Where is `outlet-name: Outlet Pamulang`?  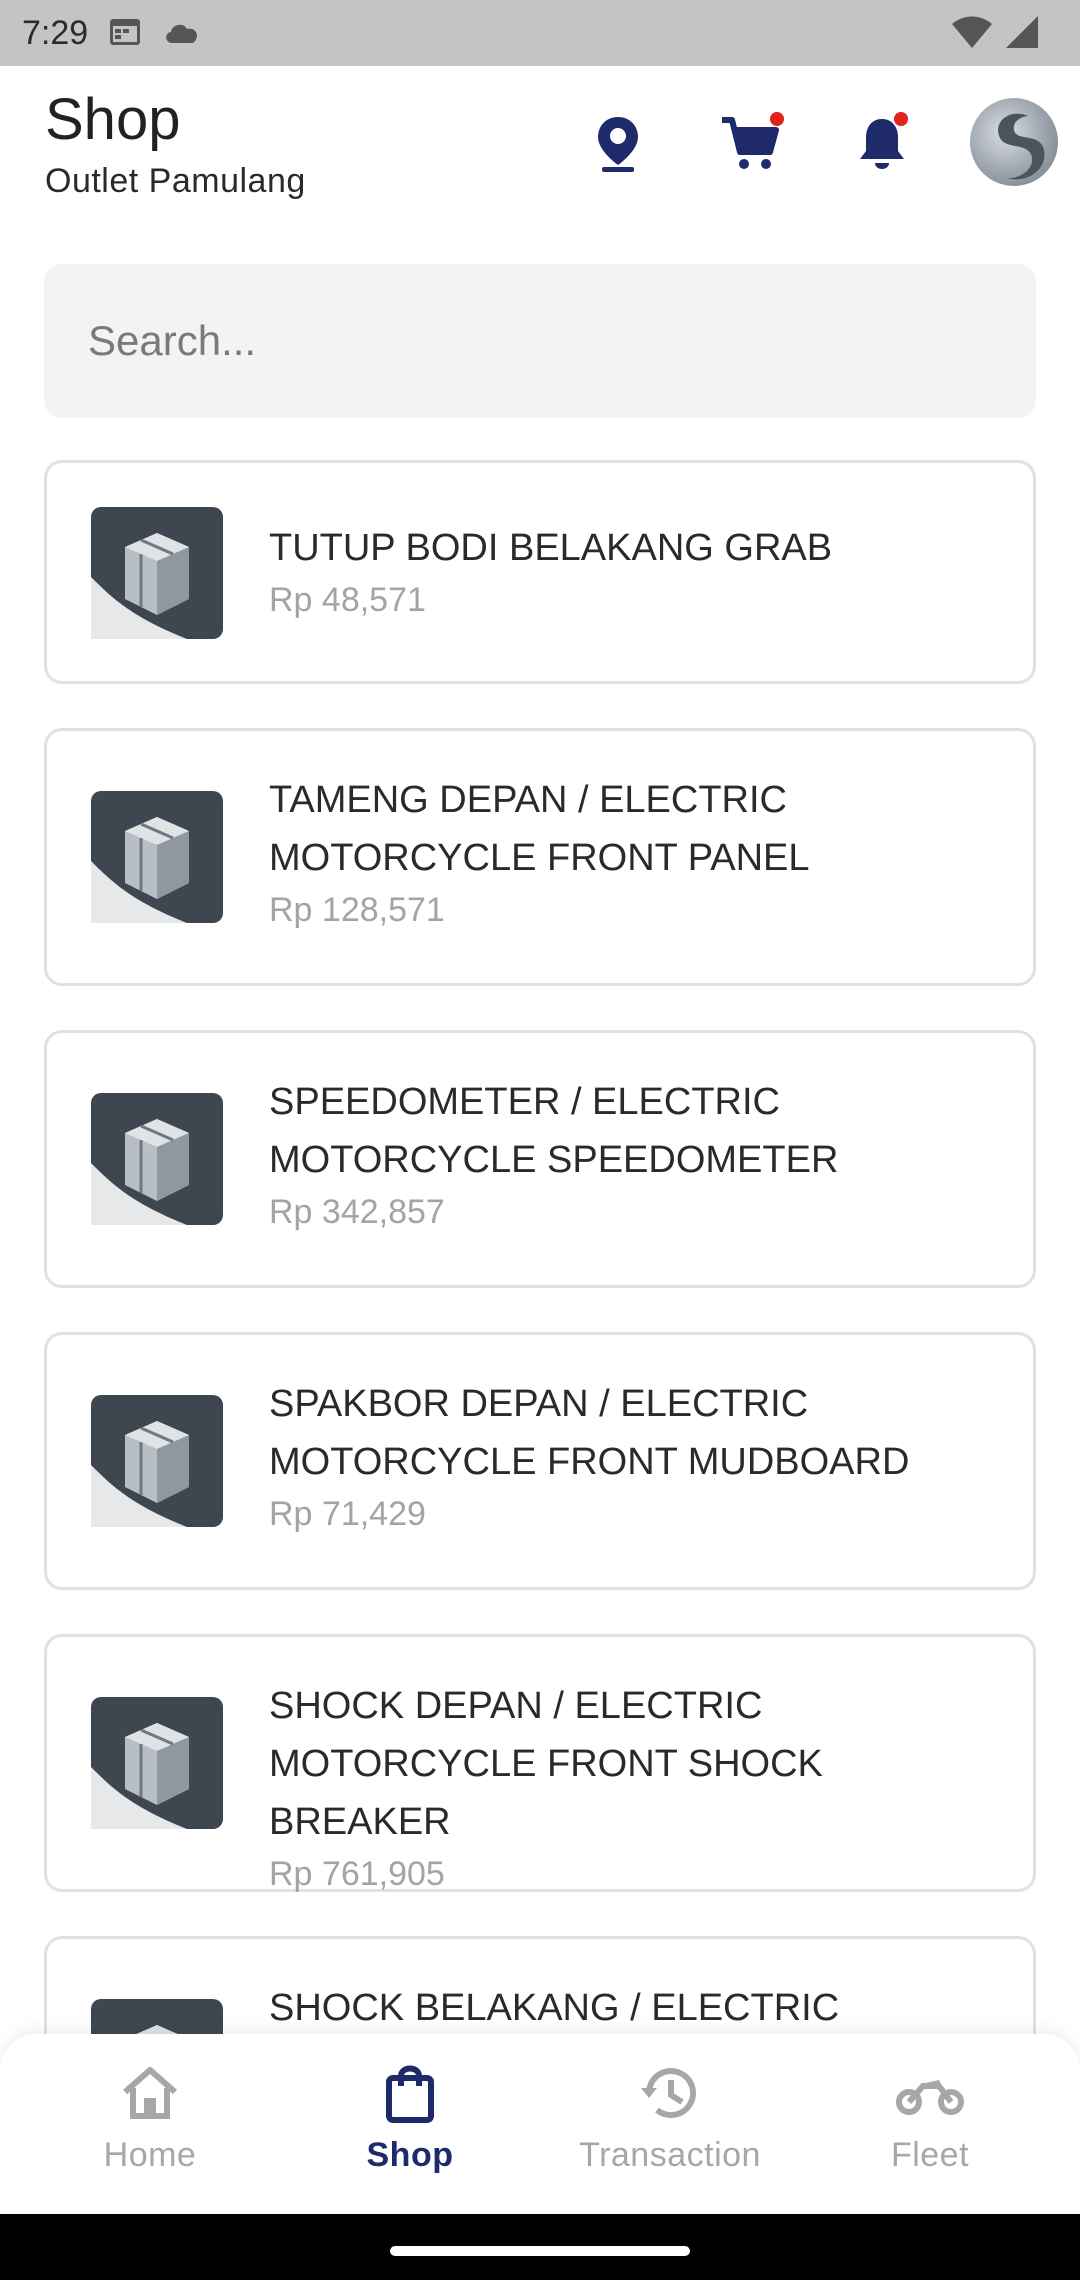
outlet-name: Outlet Pamulang is located at coordinates (175, 181).